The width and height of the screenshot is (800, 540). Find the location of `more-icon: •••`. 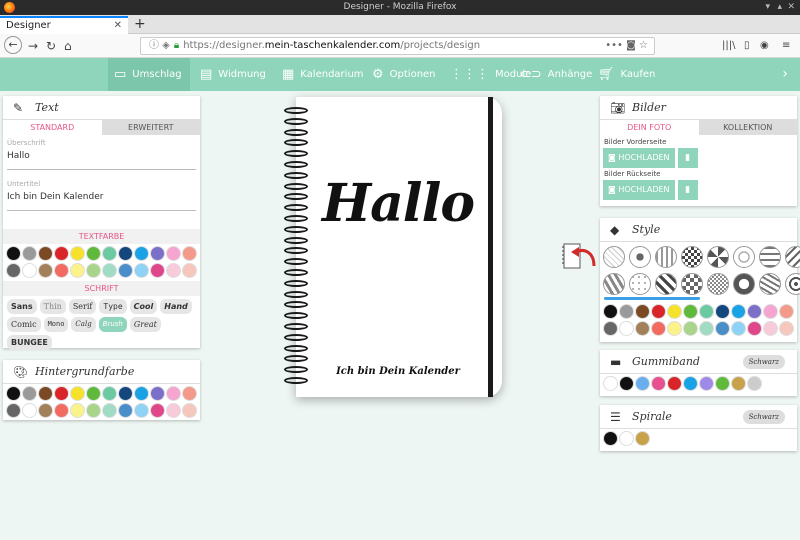

more-icon: ••• is located at coordinates (614, 45).